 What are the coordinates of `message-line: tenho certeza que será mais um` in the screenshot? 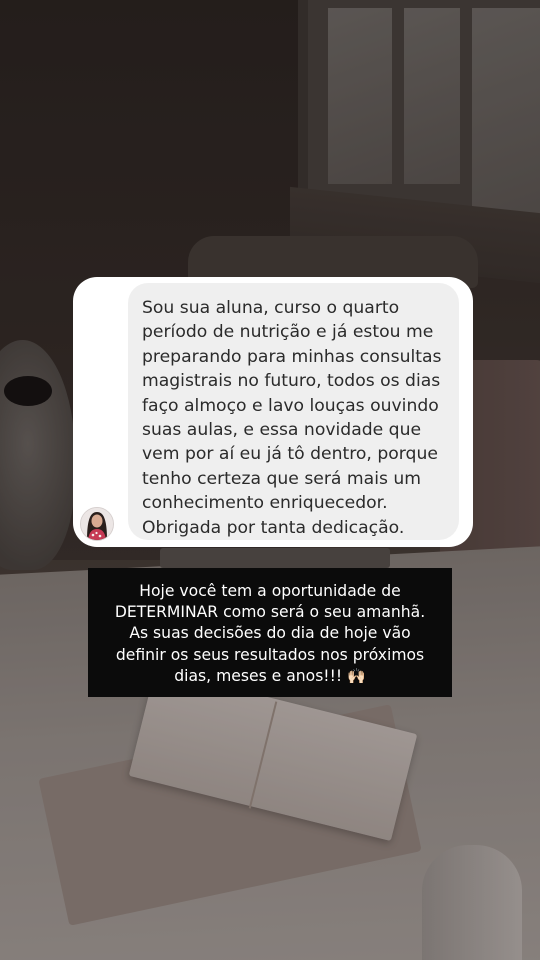 It's located at (282, 478).